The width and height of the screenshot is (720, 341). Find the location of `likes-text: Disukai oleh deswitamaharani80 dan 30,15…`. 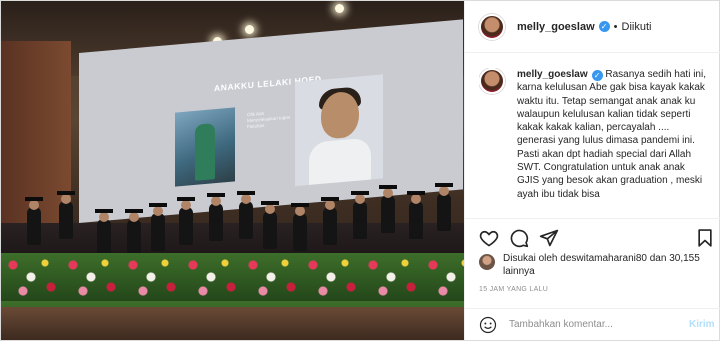

likes-text: Disukai oleh deswitamaharani80 dan 30,15… is located at coordinates (609, 265).